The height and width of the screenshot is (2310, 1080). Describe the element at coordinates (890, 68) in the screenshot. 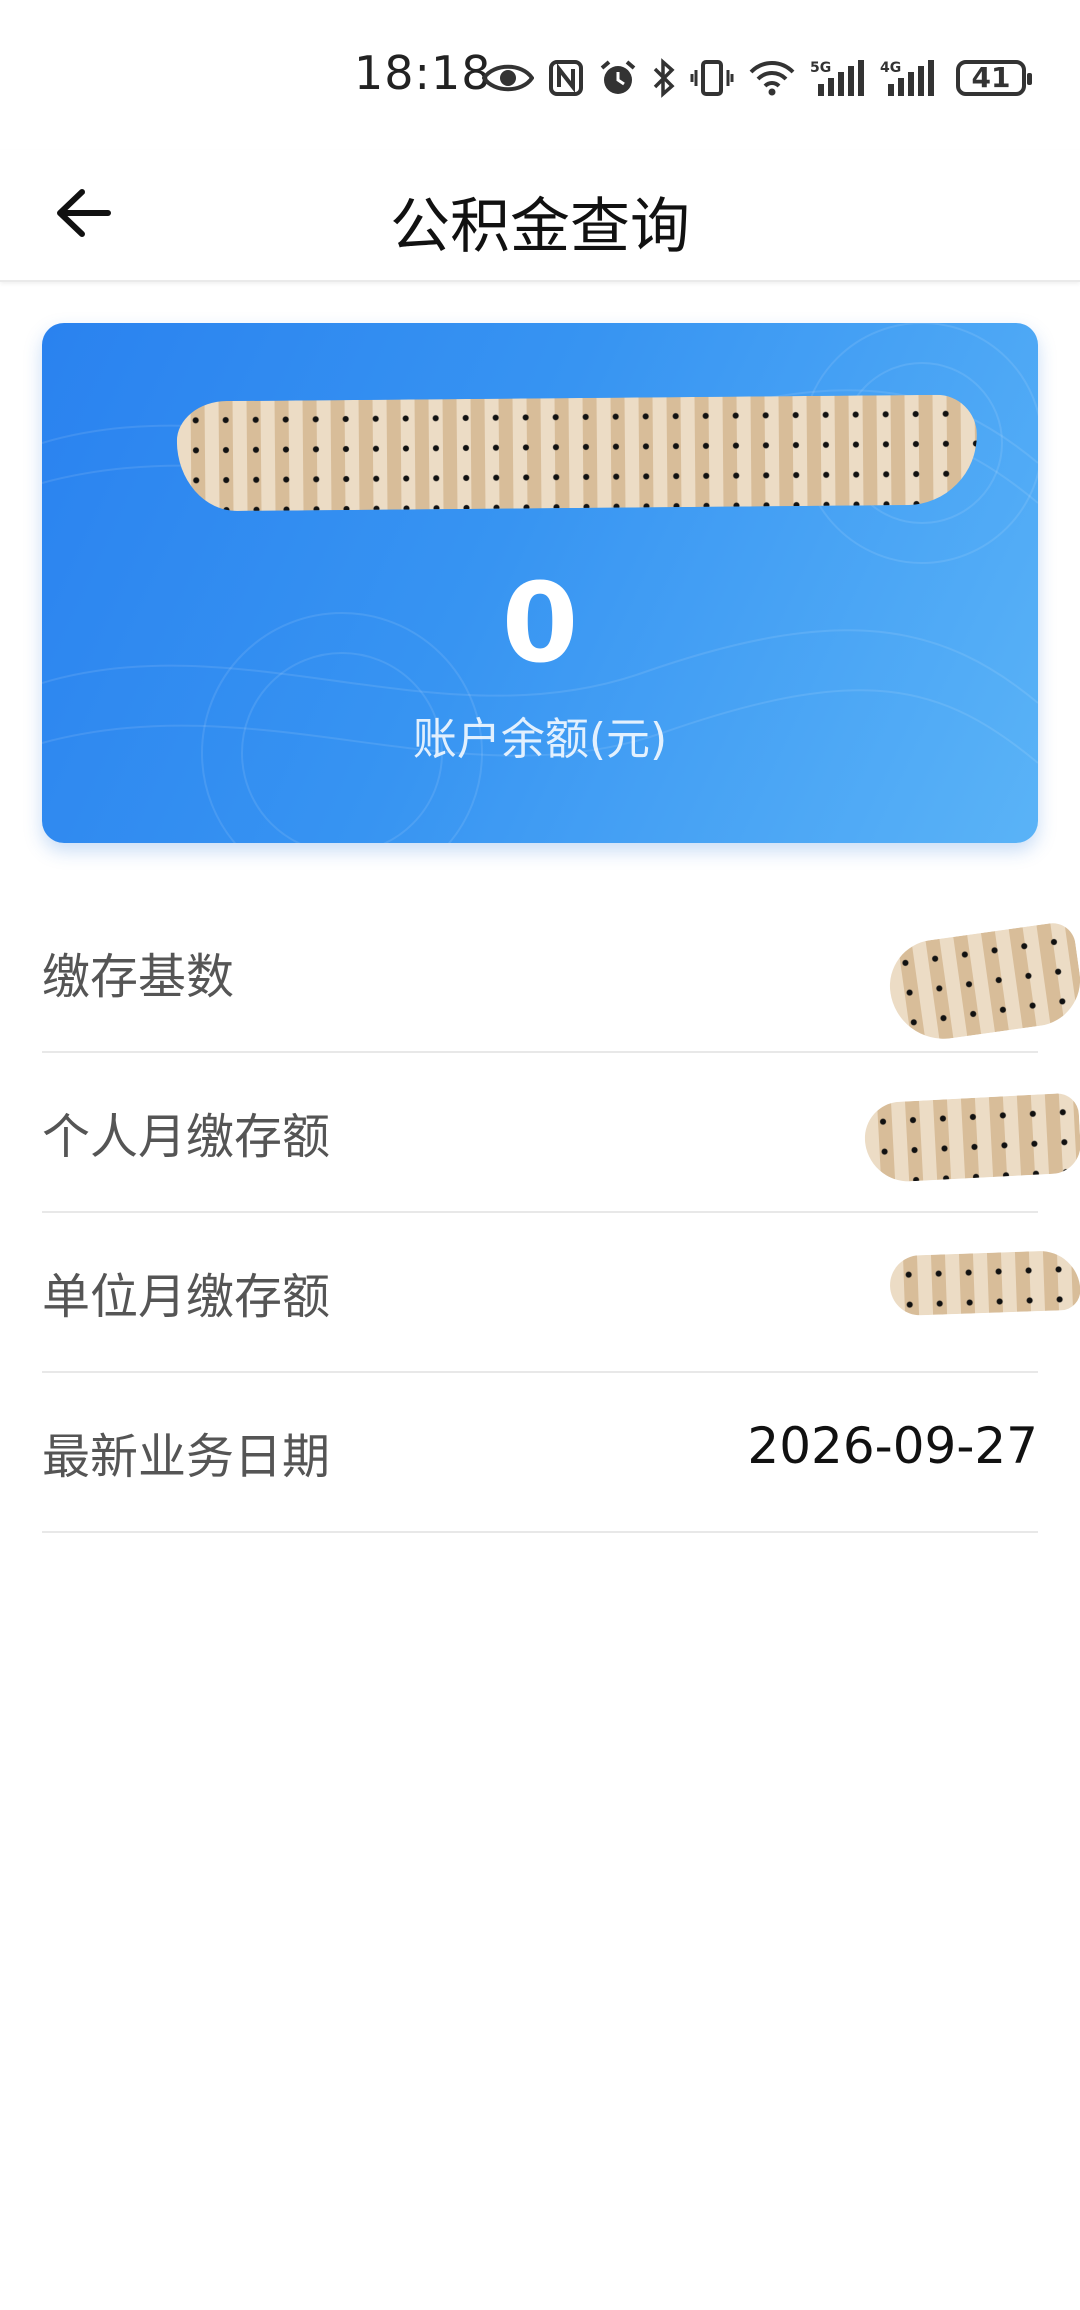

I see `svg-text: 4G` at that location.